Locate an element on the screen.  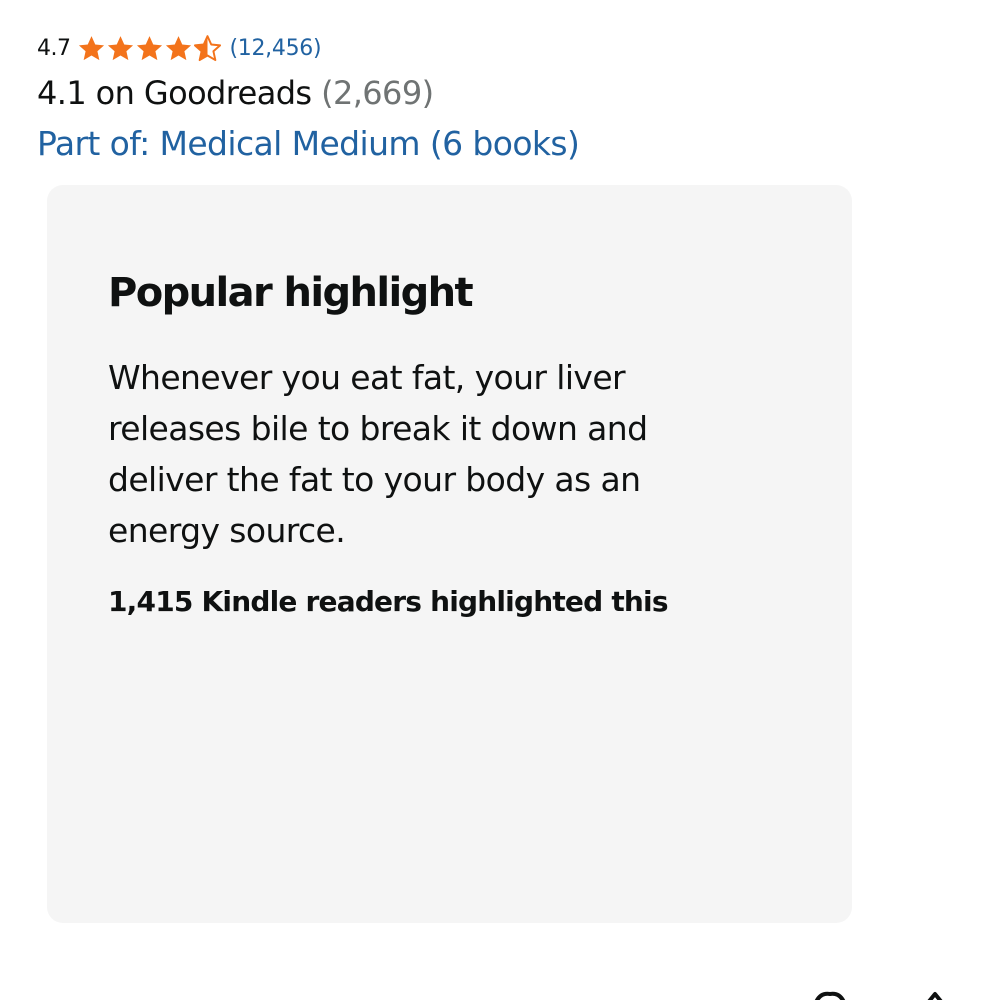
star-rating is located at coordinates (149, 48).